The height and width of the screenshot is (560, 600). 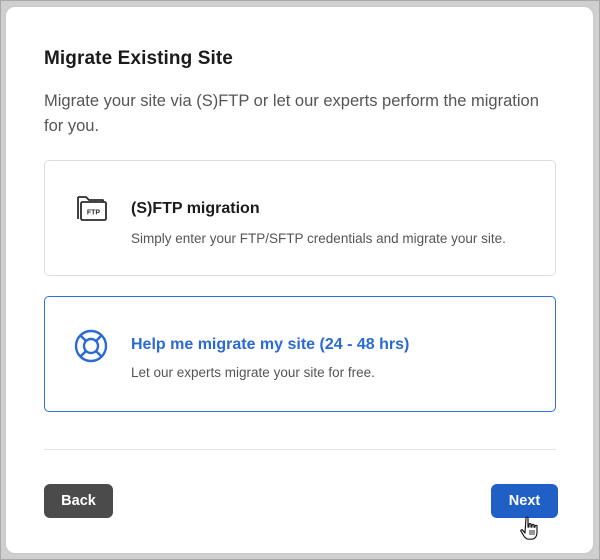 What do you see at coordinates (94, 213) in the screenshot?
I see `ftp-icon-label: FTP` at bounding box center [94, 213].